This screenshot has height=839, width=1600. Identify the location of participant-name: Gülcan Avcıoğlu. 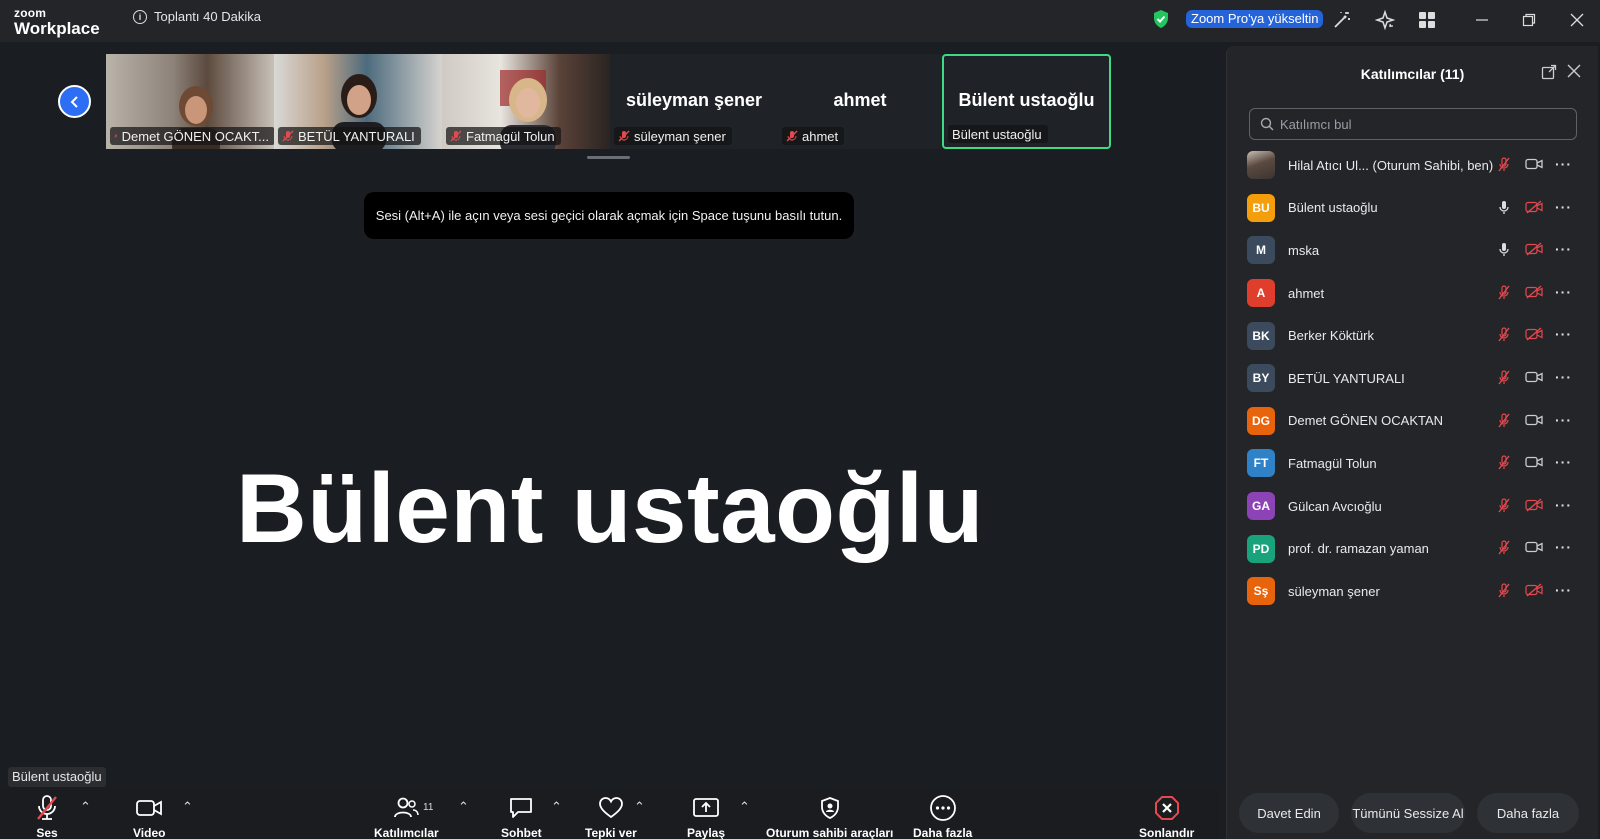
(1335, 506).